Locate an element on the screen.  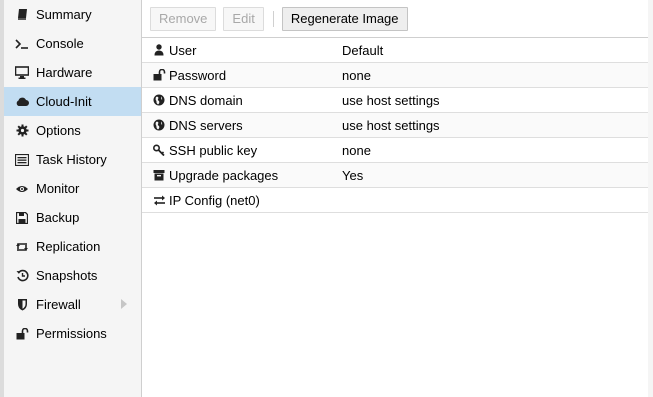
sidebar-item-snapshots: Snapshots is located at coordinates (72, 275).